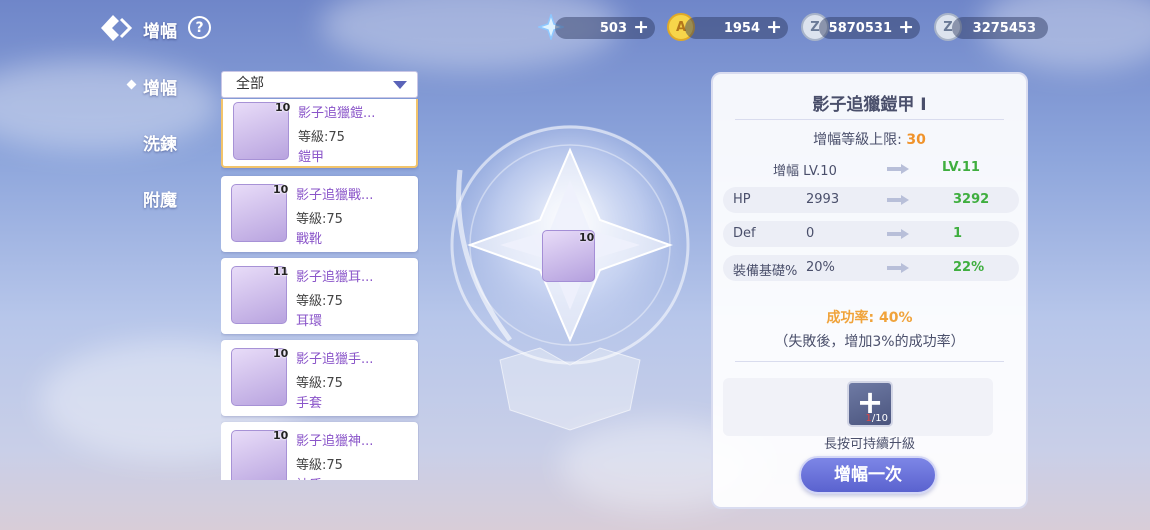 Image resolution: width=1150 pixels, height=530 pixels. I want to click on cloud, so click(110, 105).